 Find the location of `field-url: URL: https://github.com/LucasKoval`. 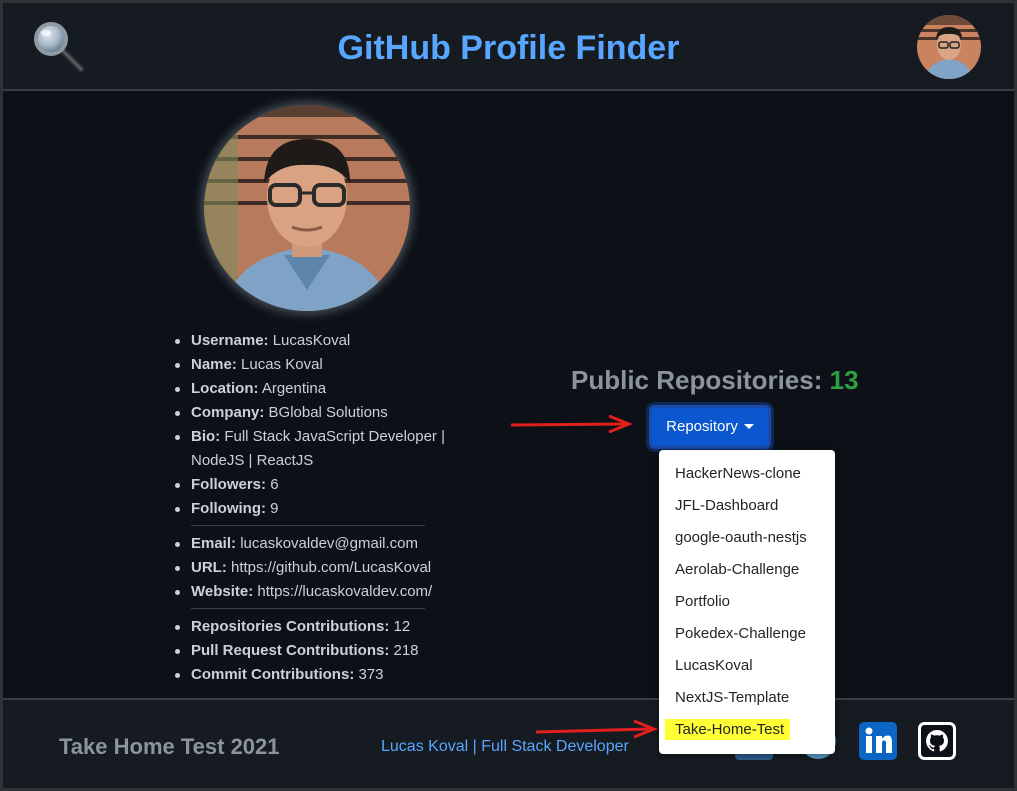

field-url: URL: https://github.com/LucasKoval is located at coordinates (321, 568).